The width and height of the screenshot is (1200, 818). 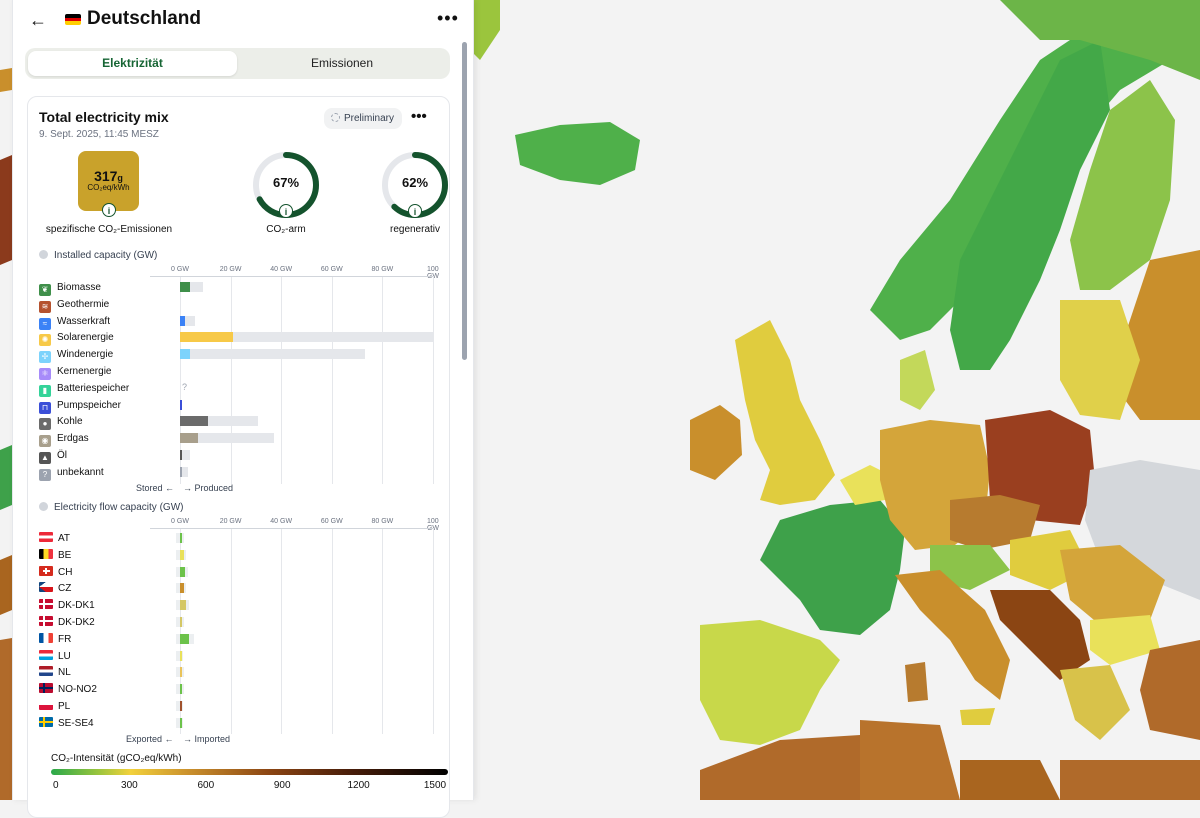 What do you see at coordinates (74, 305) in the screenshot?
I see `installed-row-geothermie: ≋ Geothermie` at bounding box center [74, 305].